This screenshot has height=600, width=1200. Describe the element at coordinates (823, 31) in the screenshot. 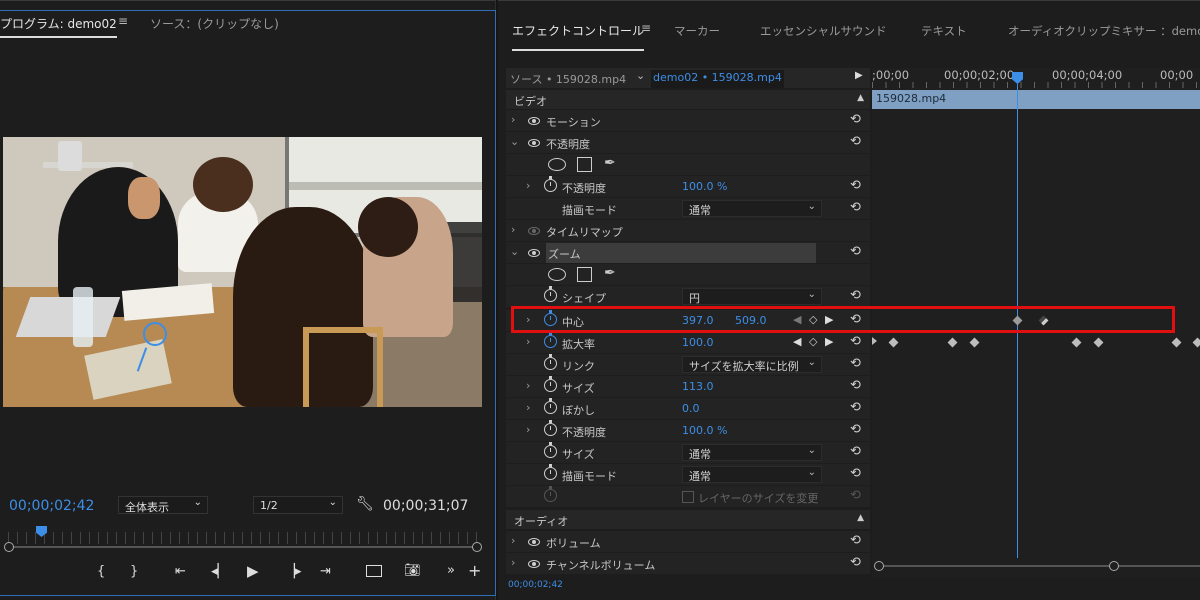

I see `tab-essential-sound: エッセンシャルサウンド` at that location.